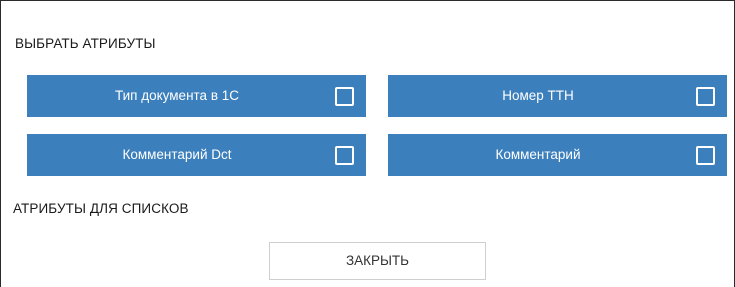 The width and height of the screenshot is (735, 287). Describe the element at coordinates (176, 95) in the screenshot. I see `attribute-label: Тип документа в 1С` at that location.